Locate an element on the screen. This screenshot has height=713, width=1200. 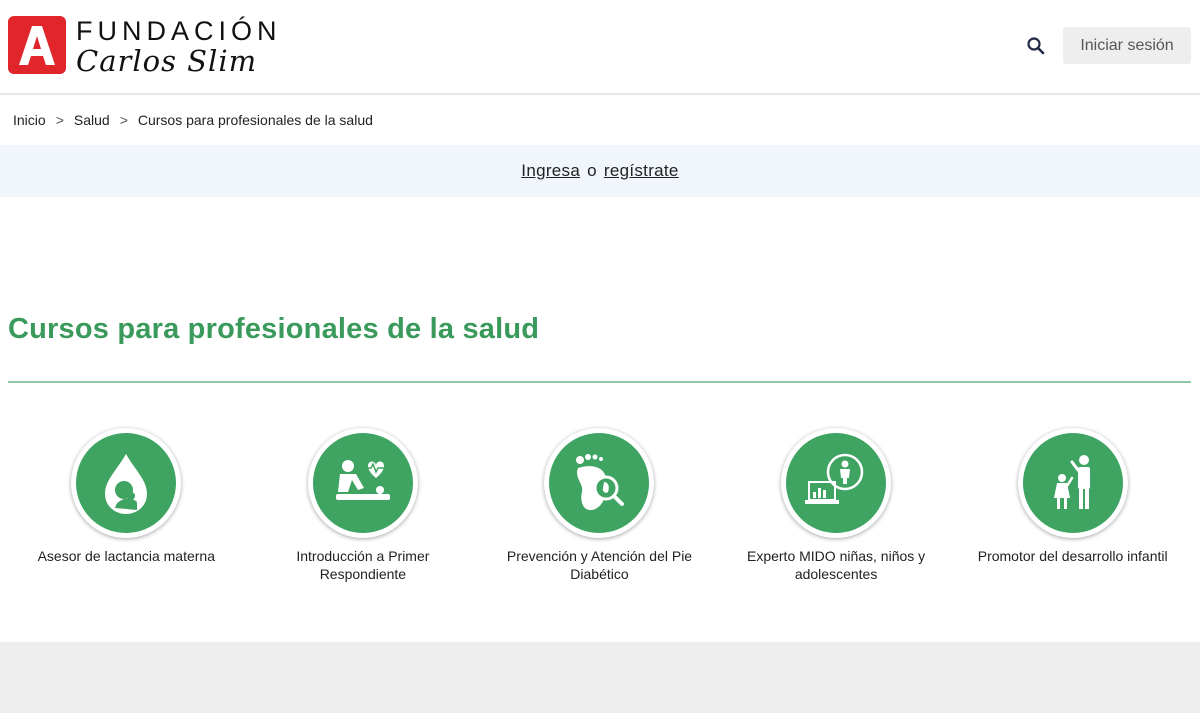
course-label: Experto MIDO niñas, niños y adolescentes is located at coordinates (836, 565).